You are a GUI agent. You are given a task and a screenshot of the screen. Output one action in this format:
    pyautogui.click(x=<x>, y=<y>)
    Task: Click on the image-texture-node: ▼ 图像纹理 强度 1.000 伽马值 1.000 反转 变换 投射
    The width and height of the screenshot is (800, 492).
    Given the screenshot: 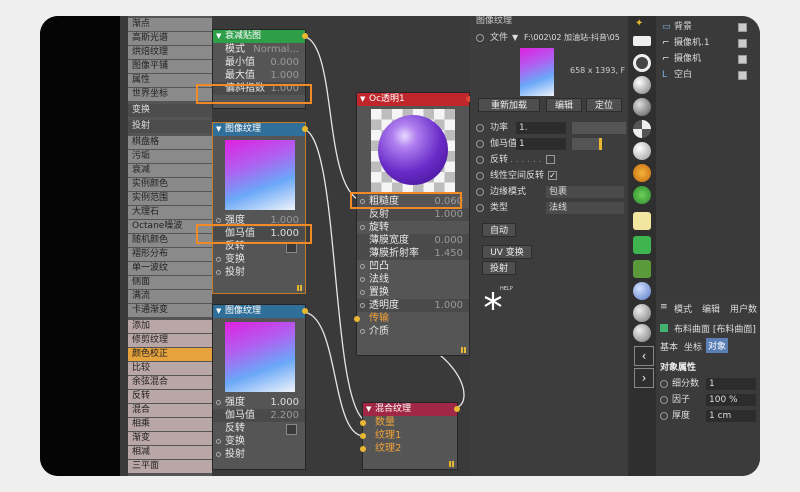 What is the action you would take?
    pyautogui.click(x=260, y=208)
    